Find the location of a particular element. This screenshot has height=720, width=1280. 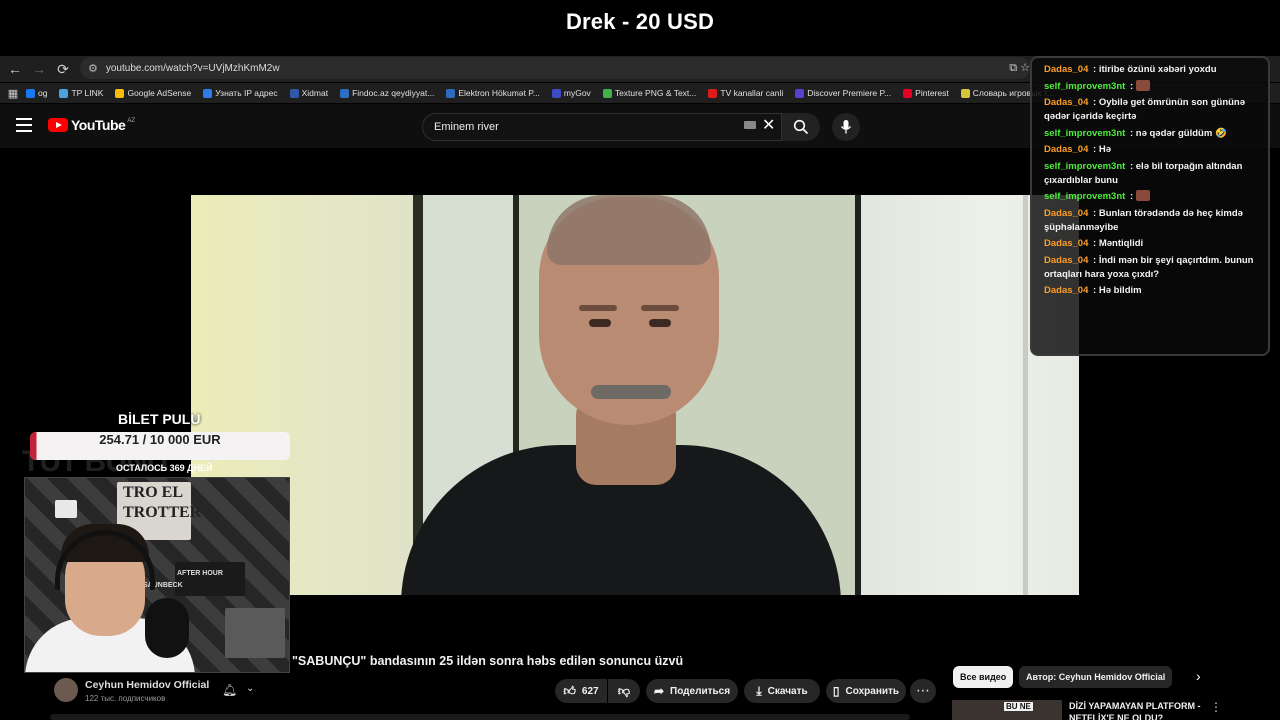

keyboard-icon is located at coordinates (750, 125).